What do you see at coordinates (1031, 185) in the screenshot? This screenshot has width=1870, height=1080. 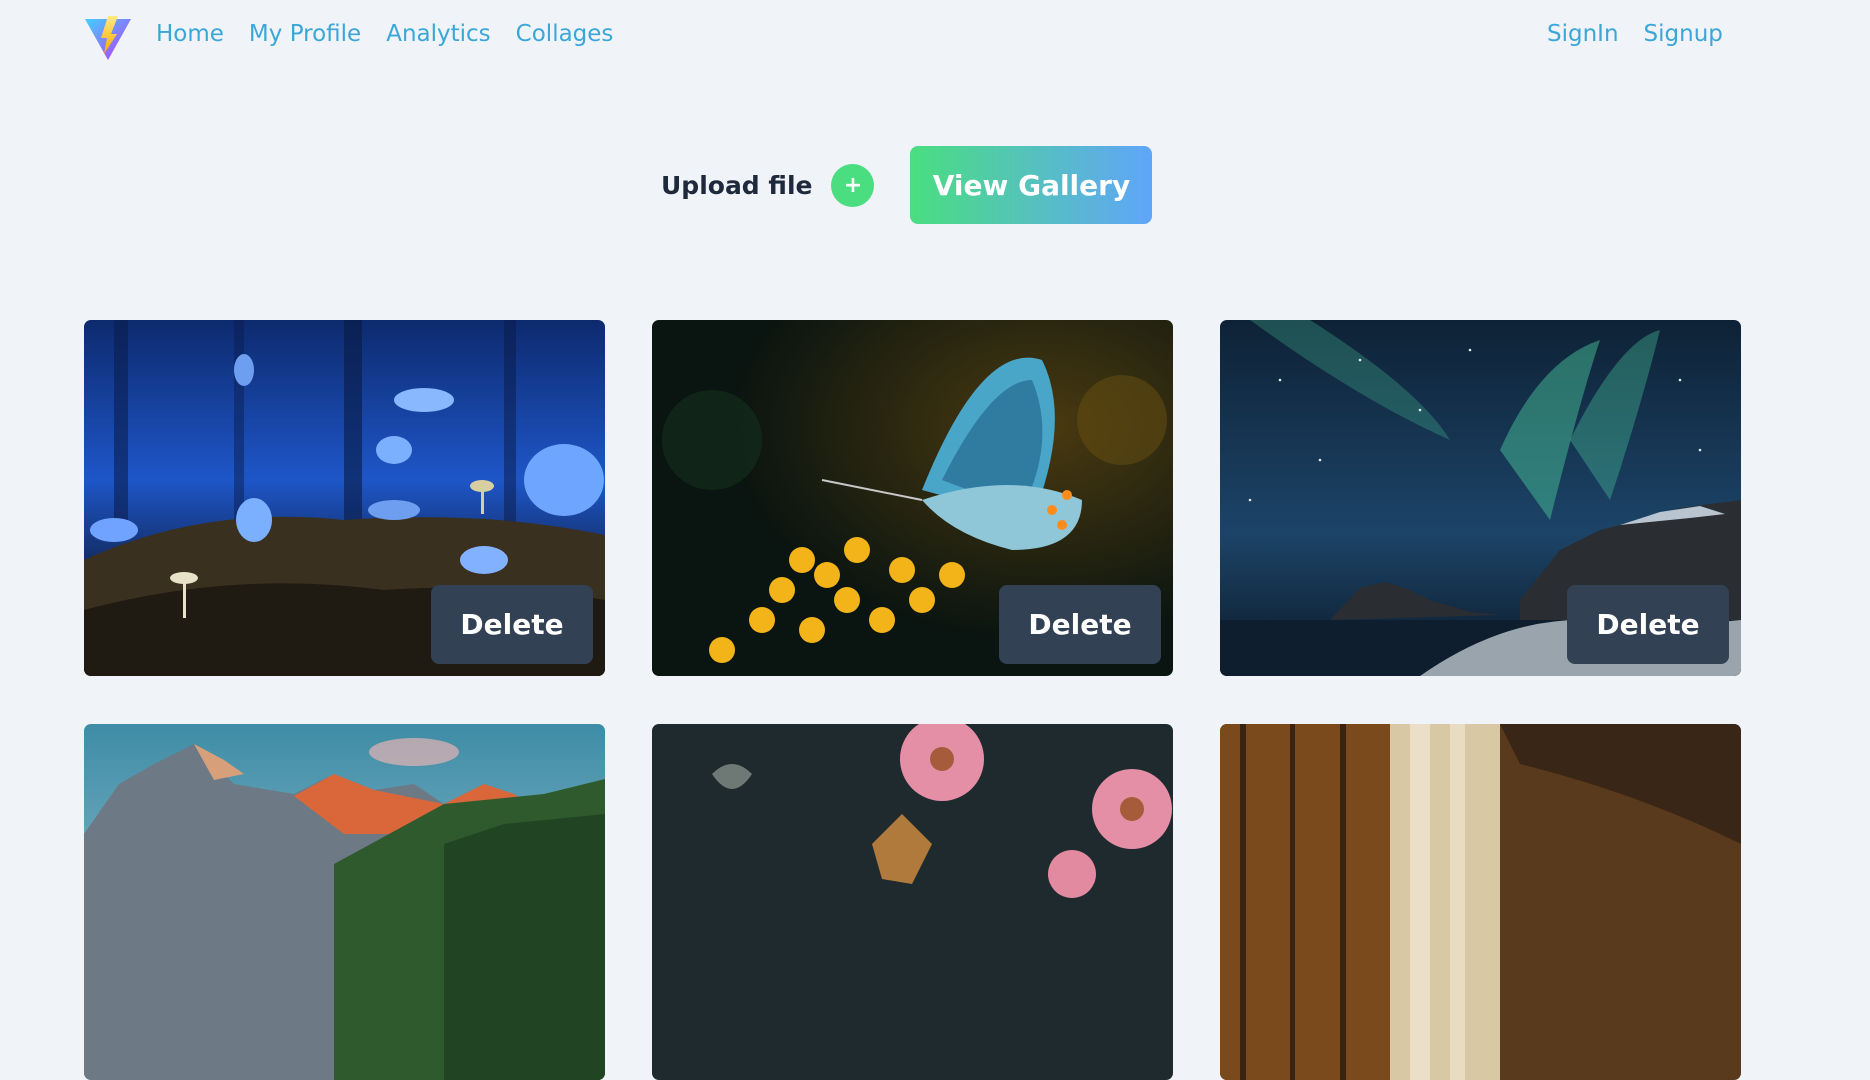 I see `view-gallery-button: View Gallery` at bounding box center [1031, 185].